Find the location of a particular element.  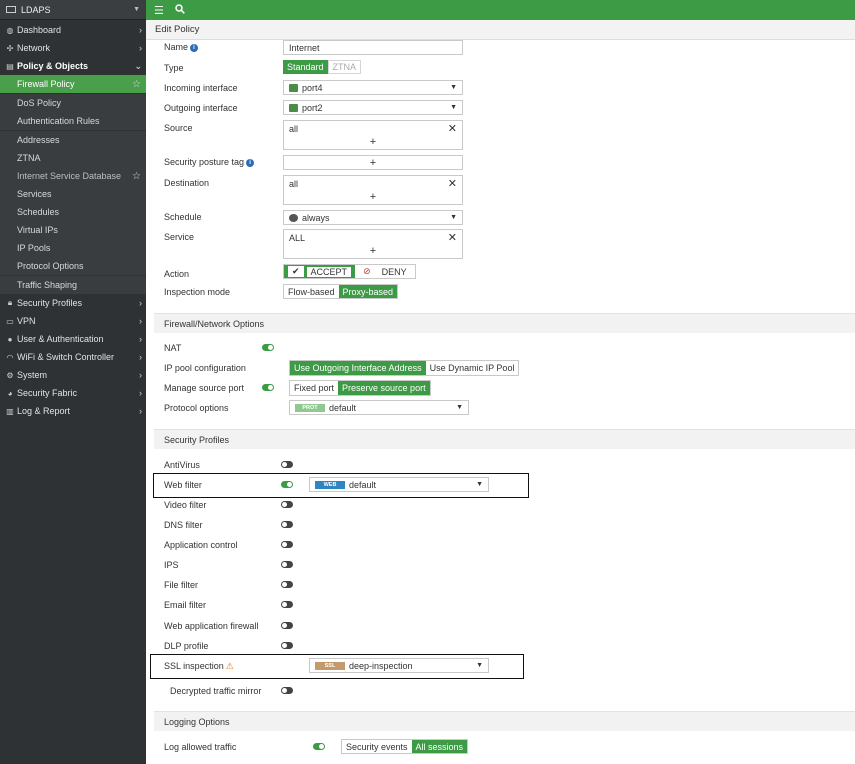

gear-icon: ⚙ is located at coordinates (10, 375).